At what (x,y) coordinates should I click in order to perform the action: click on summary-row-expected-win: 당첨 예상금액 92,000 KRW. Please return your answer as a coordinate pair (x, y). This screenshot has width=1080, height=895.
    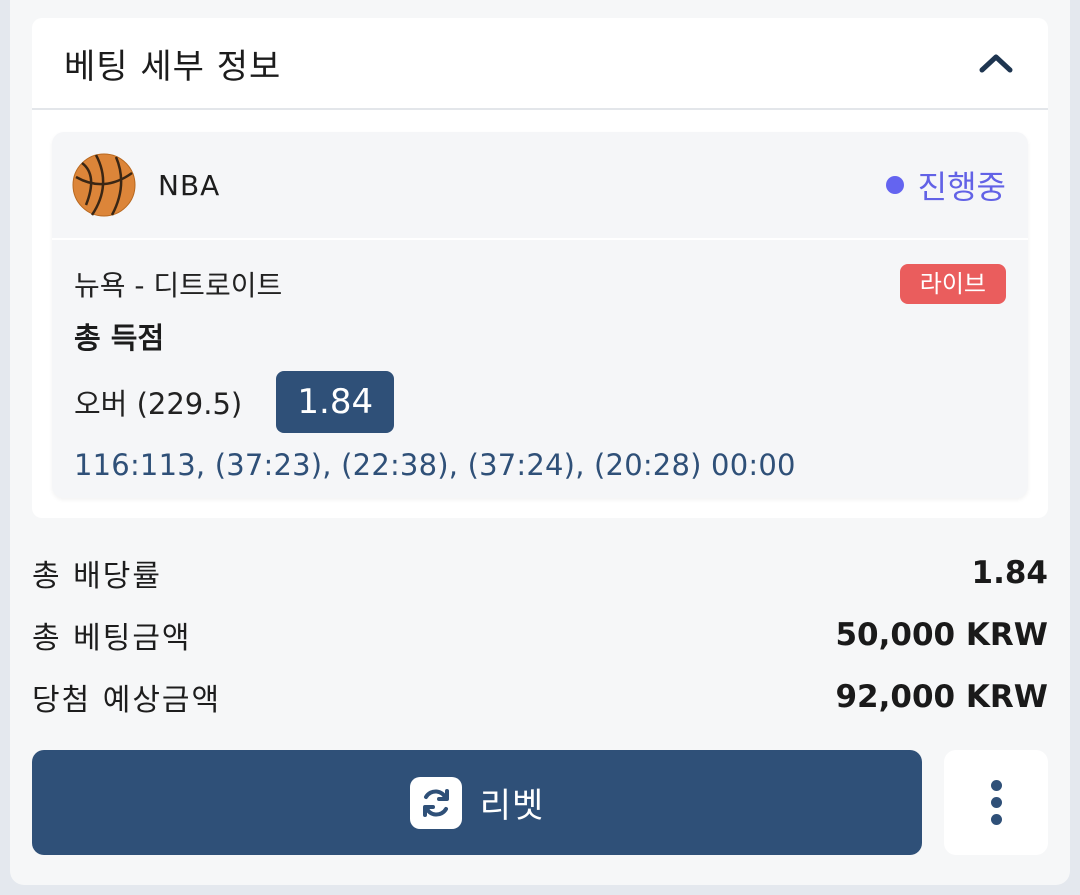
    Looking at the image, I should click on (540, 697).